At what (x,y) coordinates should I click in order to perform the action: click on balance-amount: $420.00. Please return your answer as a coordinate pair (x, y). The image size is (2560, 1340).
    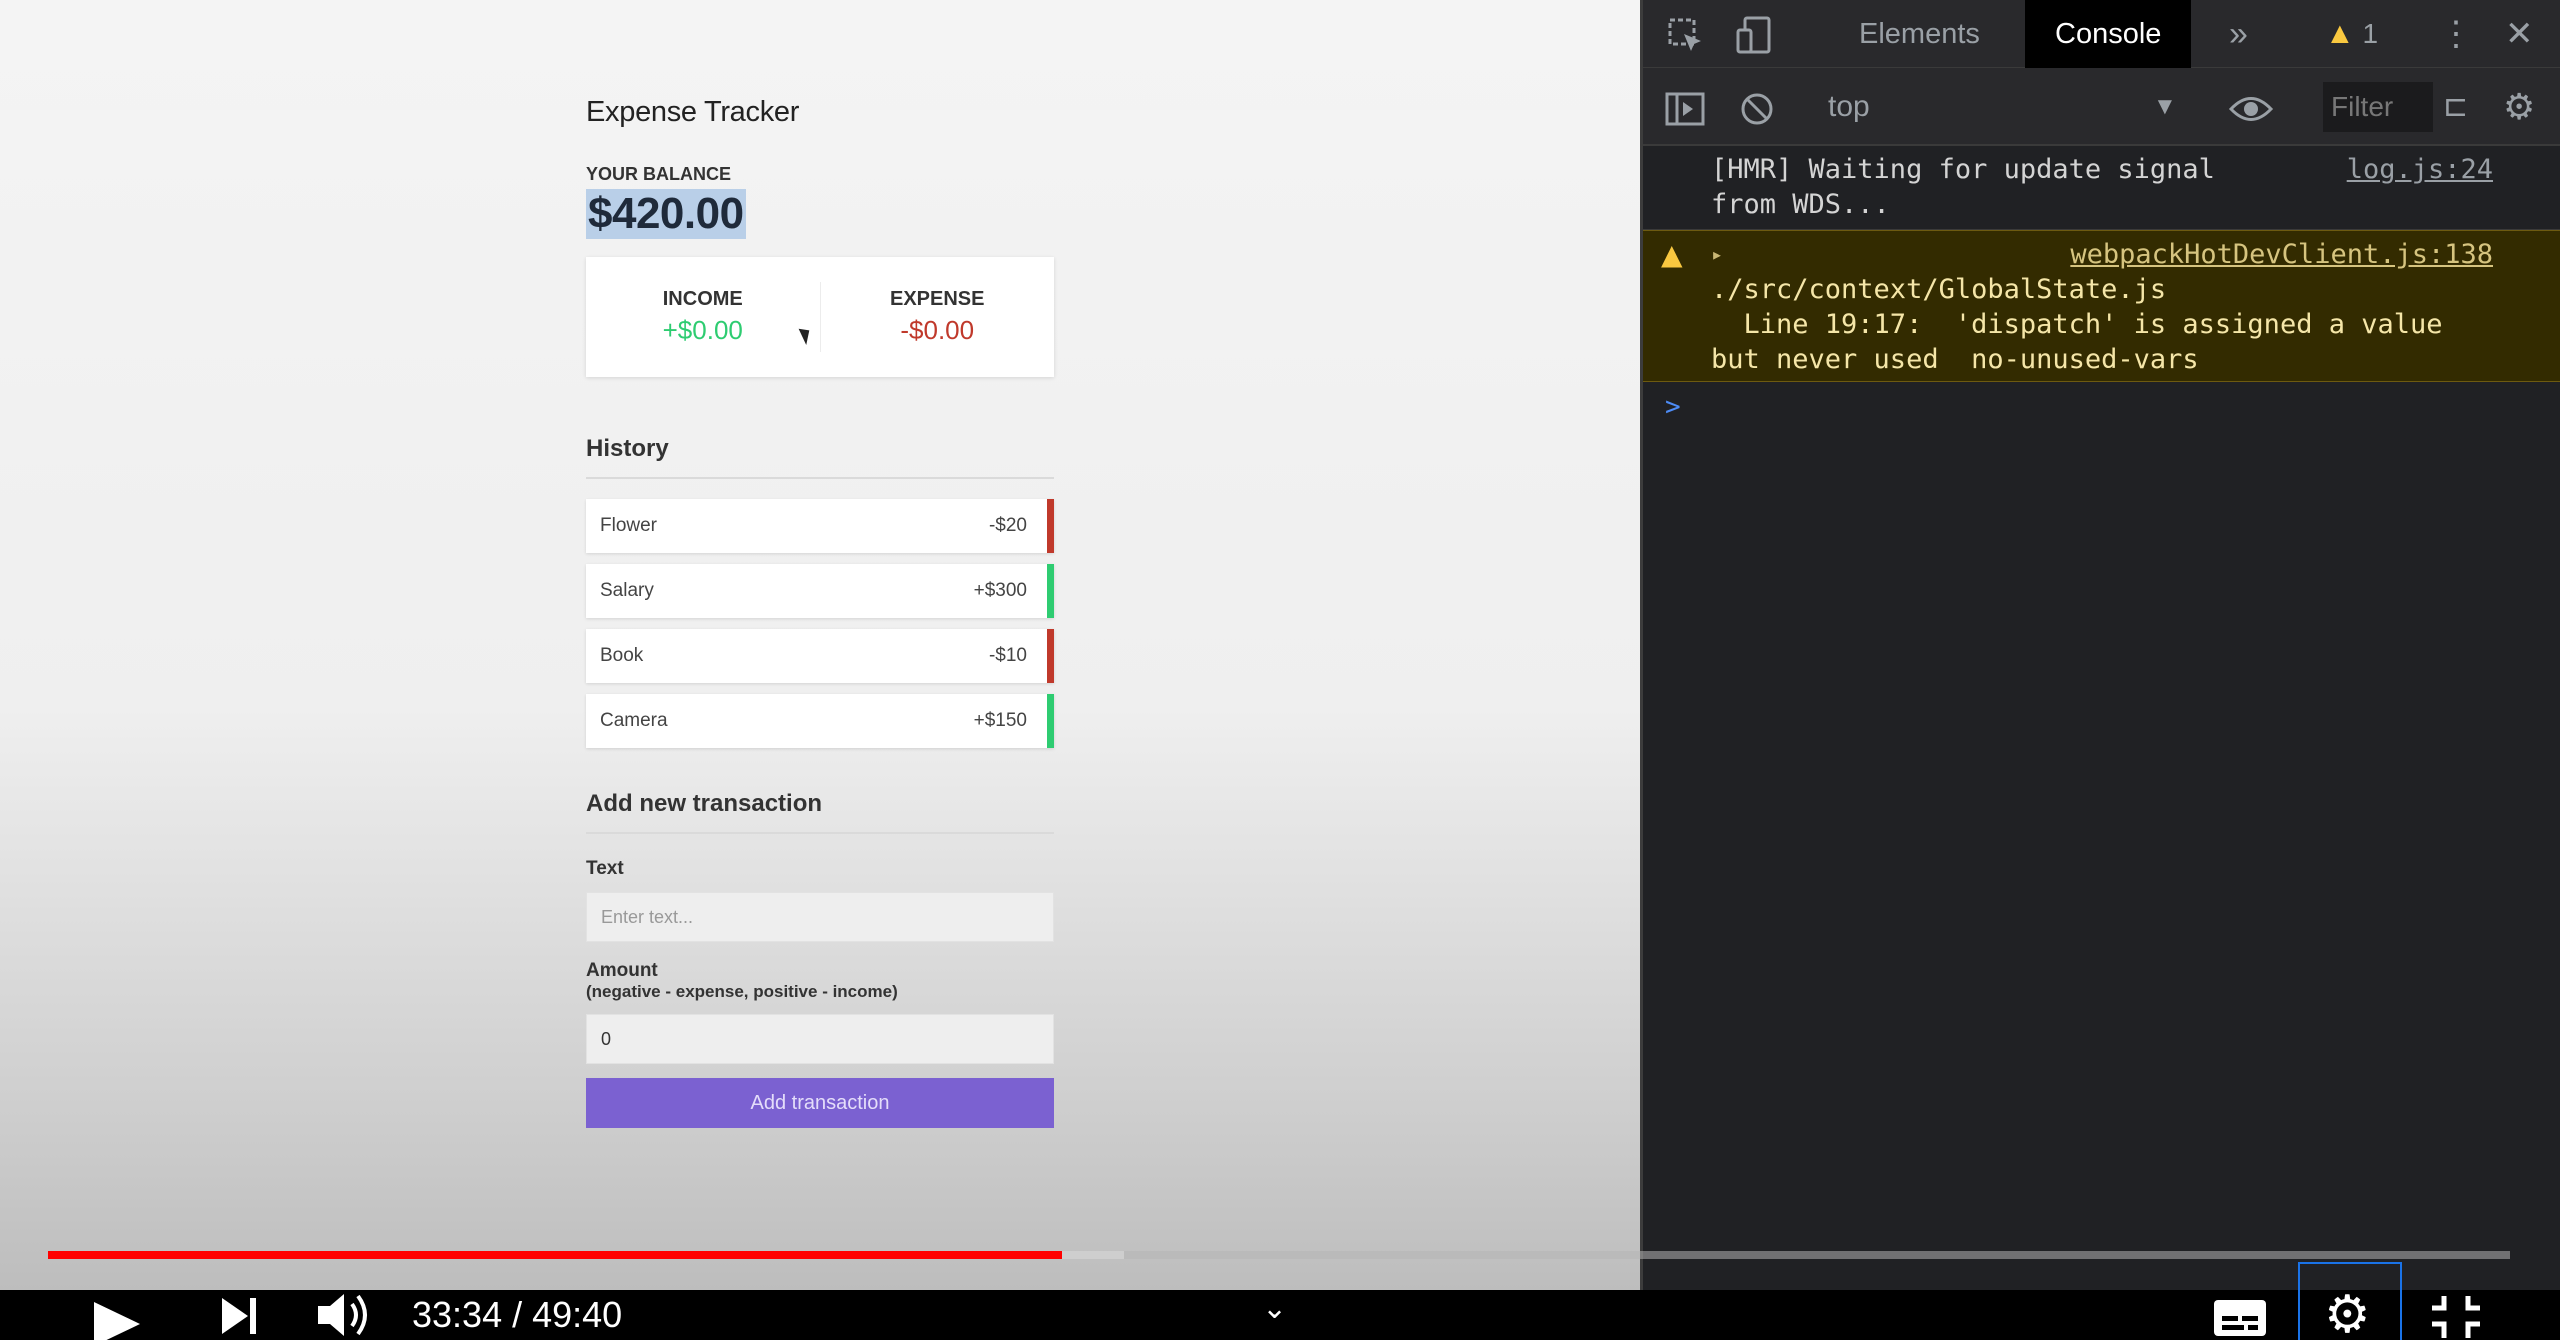
    Looking at the image, I should click on (666, 214).